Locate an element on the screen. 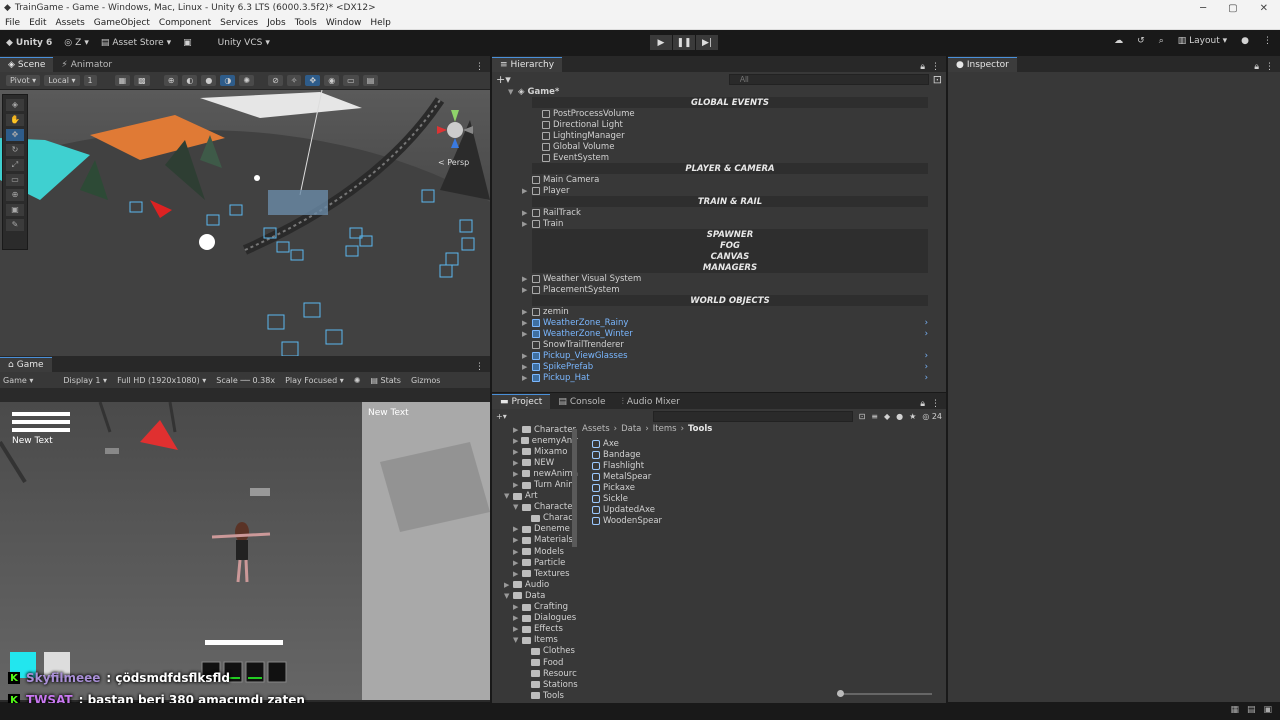  help-icon: ● is located at coordinates (1245, 41).